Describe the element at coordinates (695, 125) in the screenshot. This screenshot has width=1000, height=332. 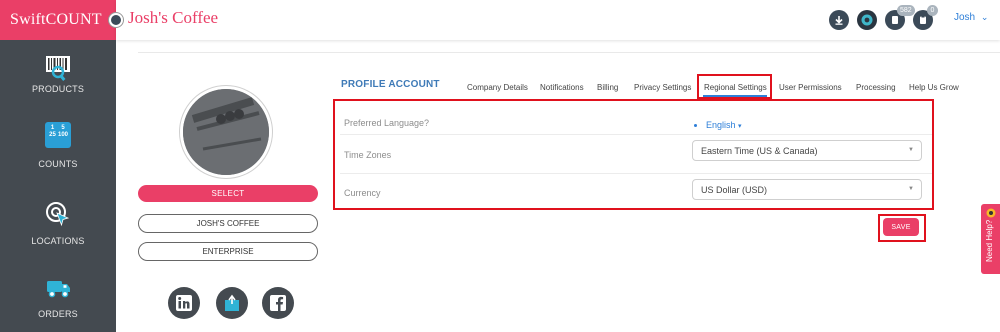
I see `bullet-icon` at that location.